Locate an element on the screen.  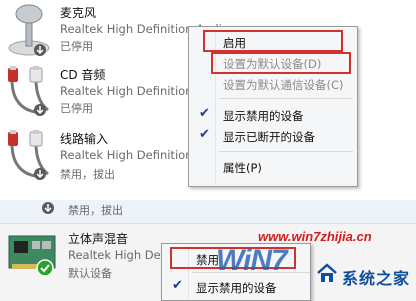
down-arrow-icon is located at coordinates (48, 208).